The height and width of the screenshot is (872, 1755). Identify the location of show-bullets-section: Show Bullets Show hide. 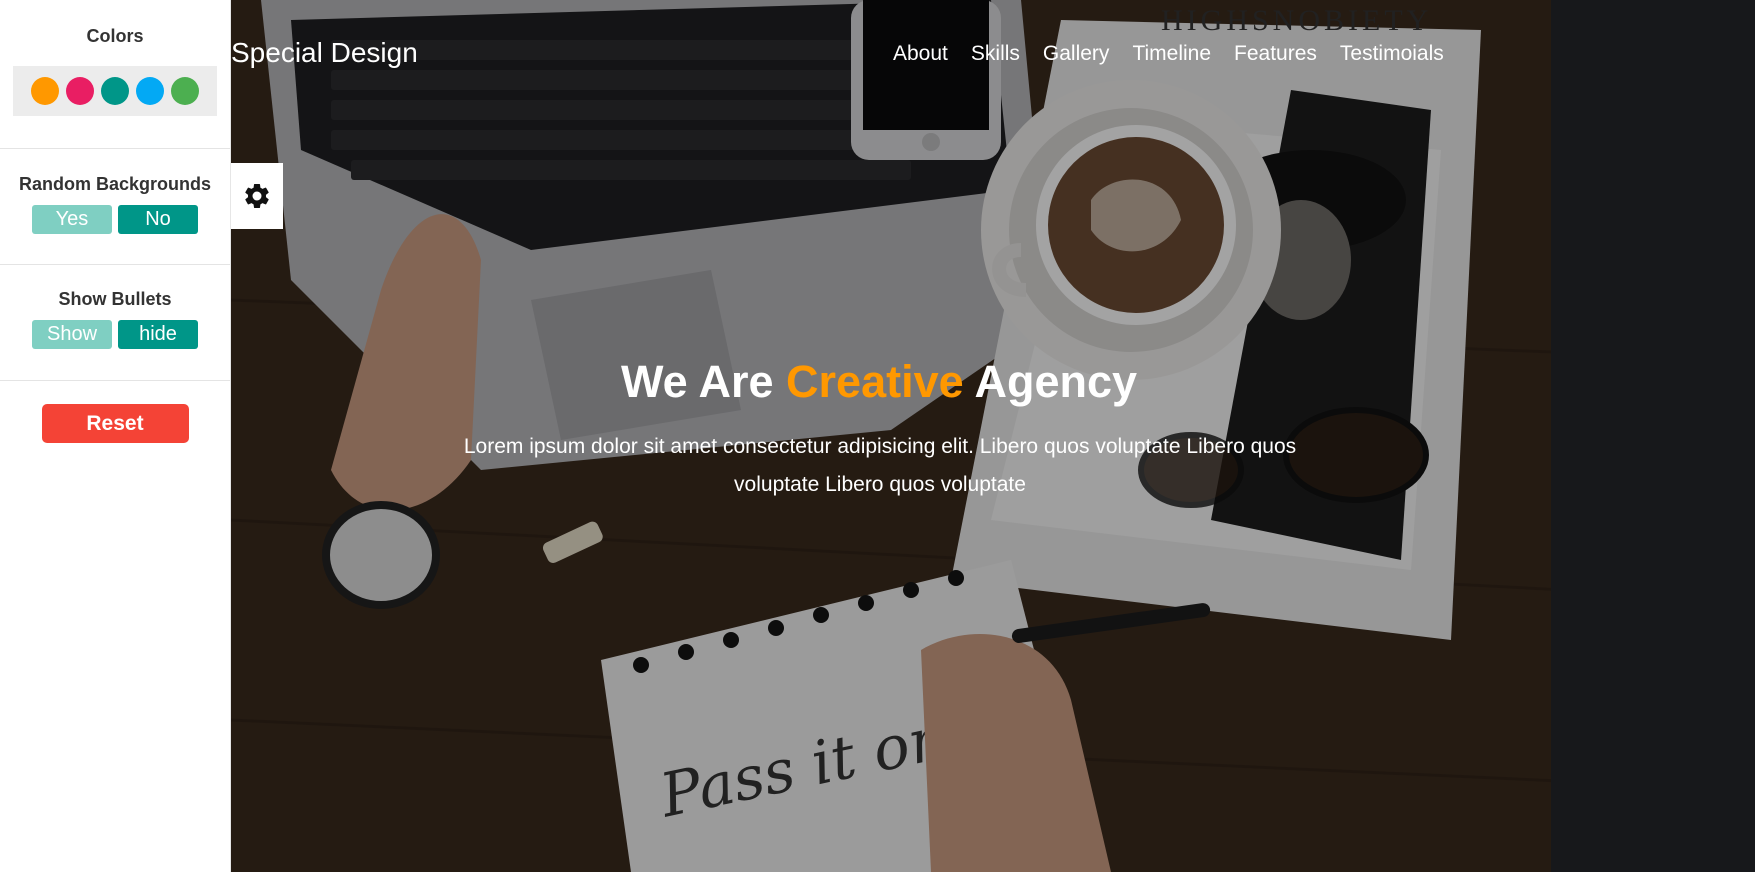
(115, 323).